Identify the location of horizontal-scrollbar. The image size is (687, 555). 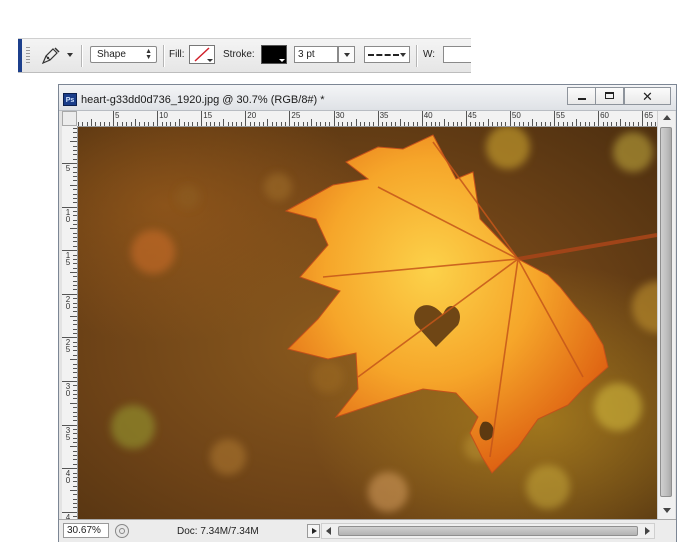
(488, 531).